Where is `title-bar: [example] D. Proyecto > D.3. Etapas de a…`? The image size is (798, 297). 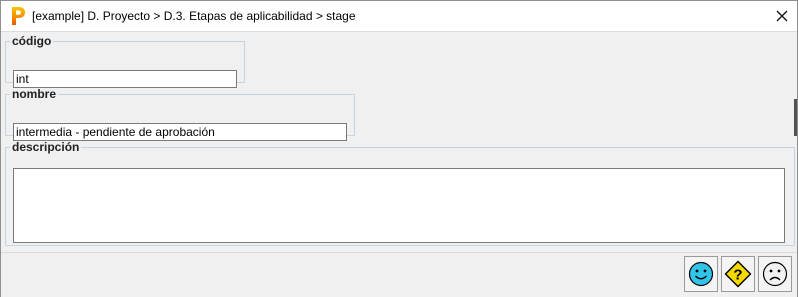
title-bar: [example] D. Proyecto > D.3. Etapas de a… is located at coordinates (399, 16).